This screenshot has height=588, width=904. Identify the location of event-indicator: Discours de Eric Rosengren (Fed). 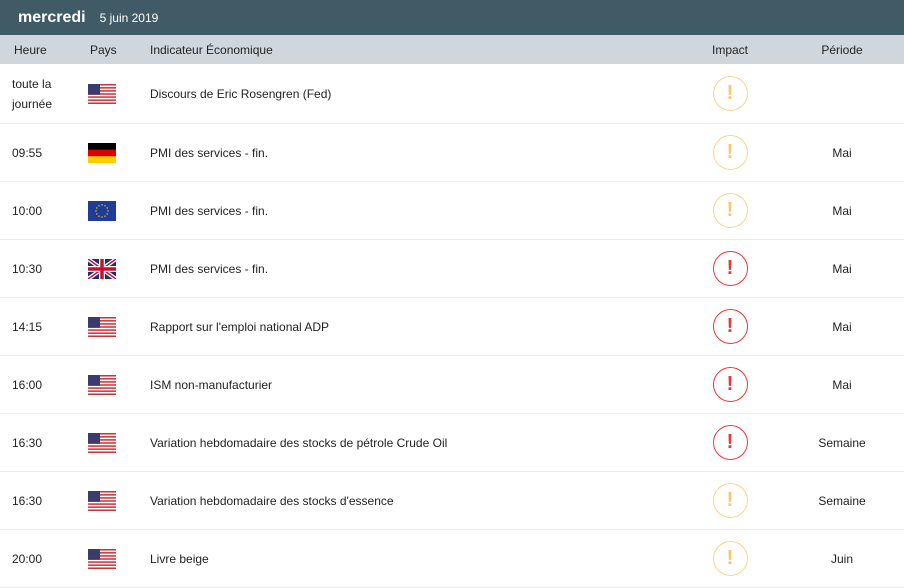
(415, 94).